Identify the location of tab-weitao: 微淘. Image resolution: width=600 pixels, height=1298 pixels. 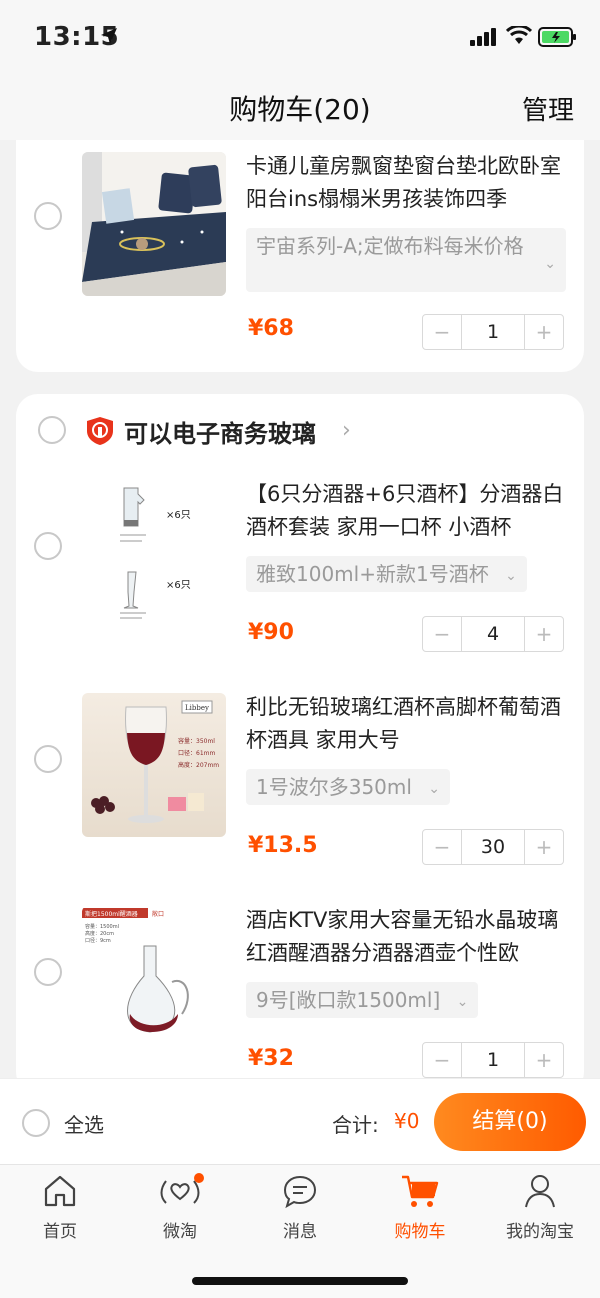
(180, 1211).